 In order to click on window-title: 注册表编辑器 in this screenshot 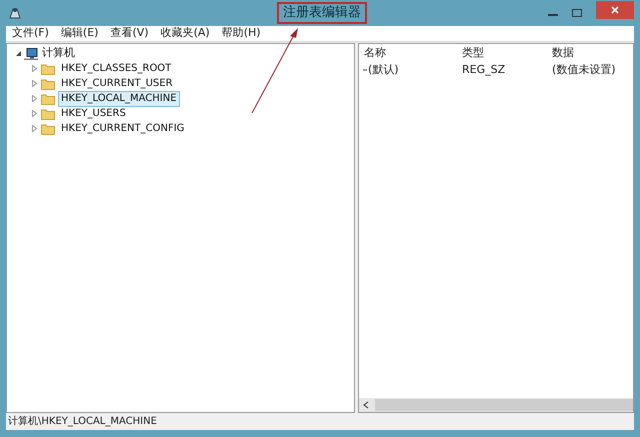, I will do `click(322, 13)`.